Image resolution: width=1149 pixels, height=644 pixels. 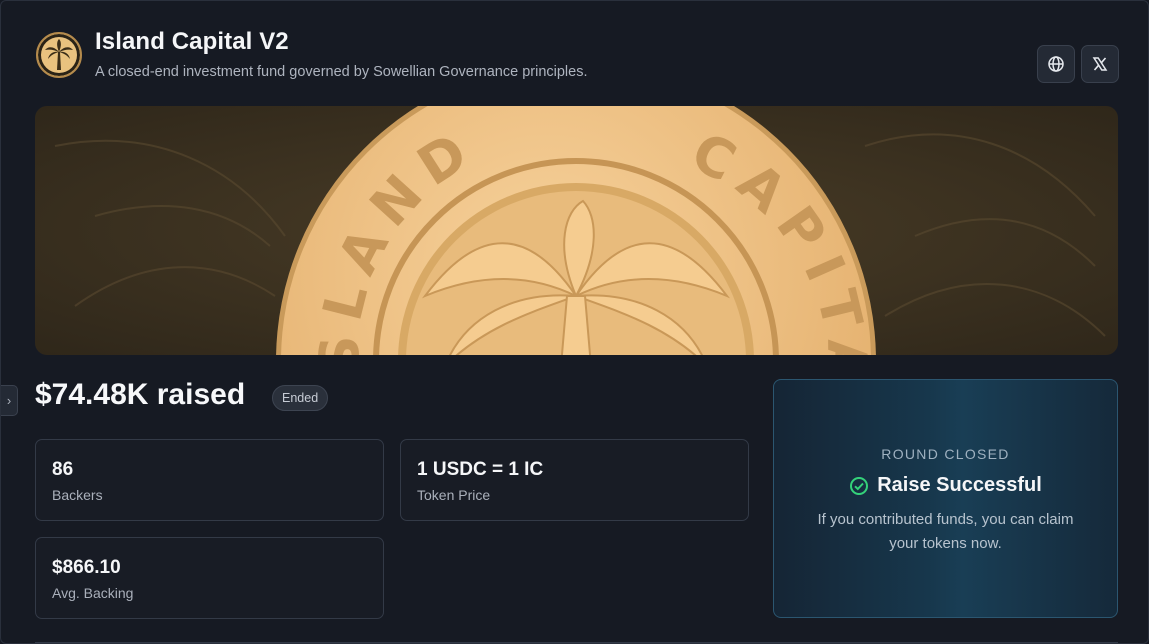 I want to click on stat-label: Backers, so click(x=77, y=495).